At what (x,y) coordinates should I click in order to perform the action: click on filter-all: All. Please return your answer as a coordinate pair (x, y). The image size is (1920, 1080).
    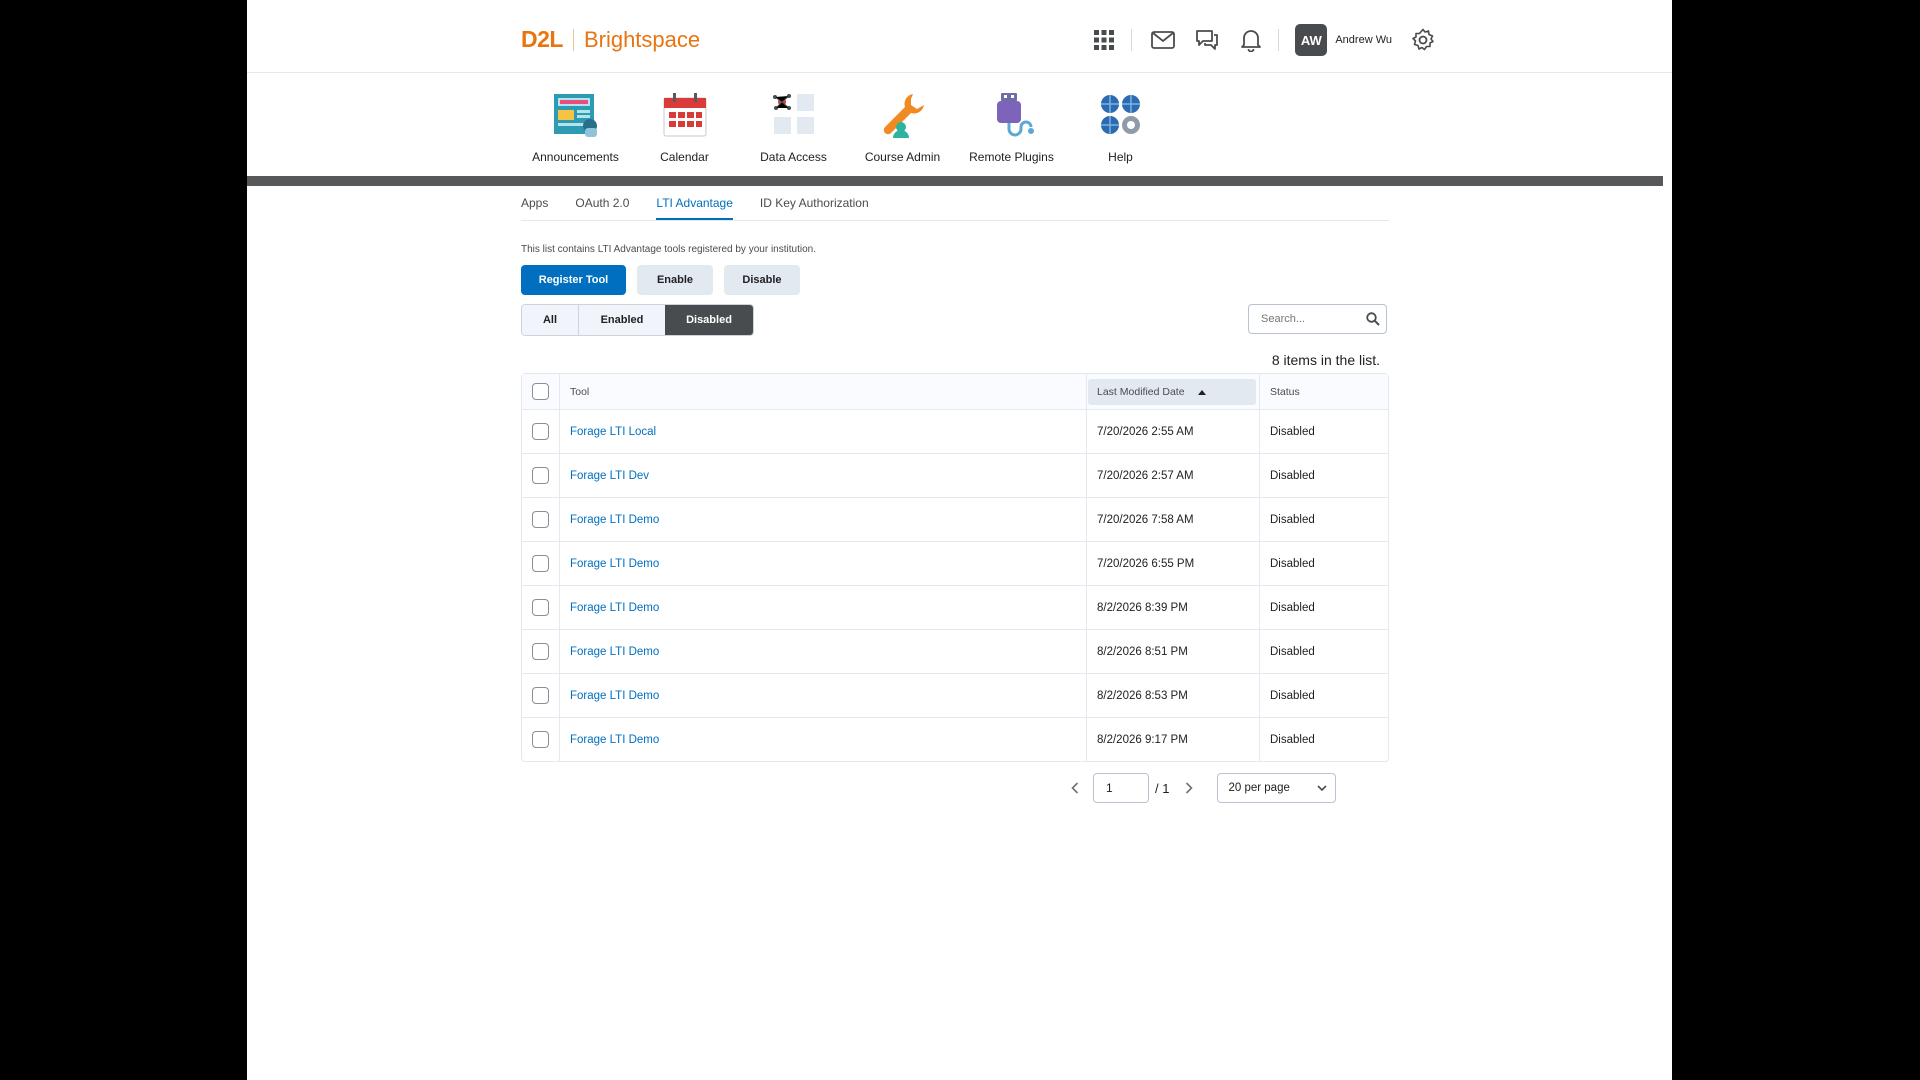
    Looking at the image, I should click on (550, 320).